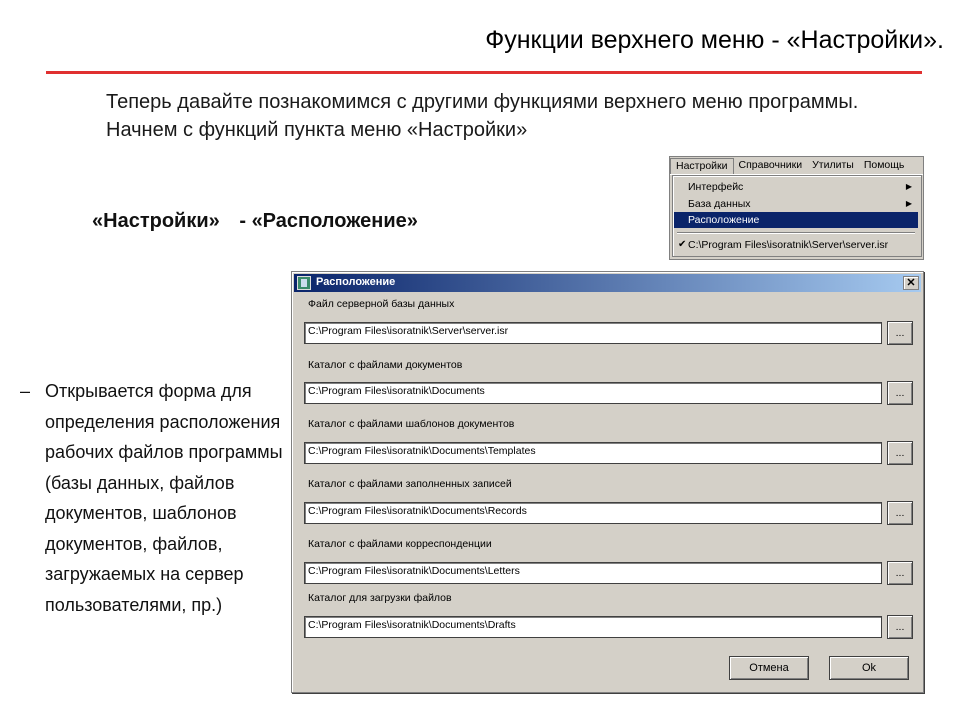  What do you see at coordinates (593, 393) in the screenshot?
I see `documents-path-input: C:\Program Files\isoratnik\Documents` at bounding box center [593, 393].